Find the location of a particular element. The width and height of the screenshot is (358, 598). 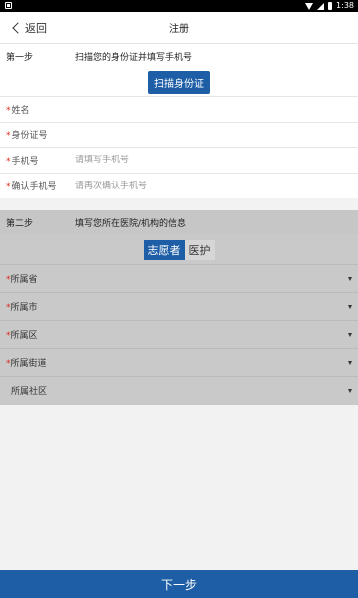

province-label-text: 所属省 is located at coordinates (24, 280).